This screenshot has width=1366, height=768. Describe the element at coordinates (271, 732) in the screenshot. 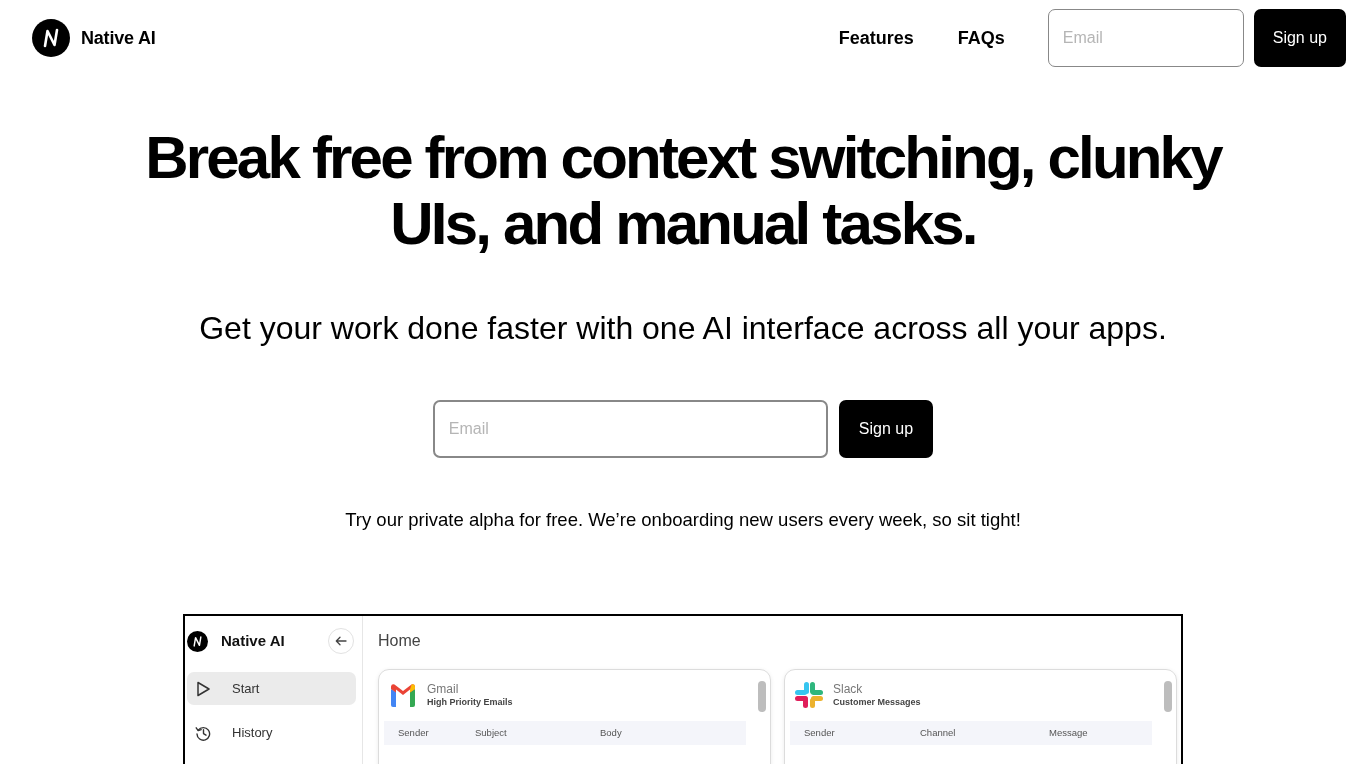

I see `sidebar-item: History` at that location.